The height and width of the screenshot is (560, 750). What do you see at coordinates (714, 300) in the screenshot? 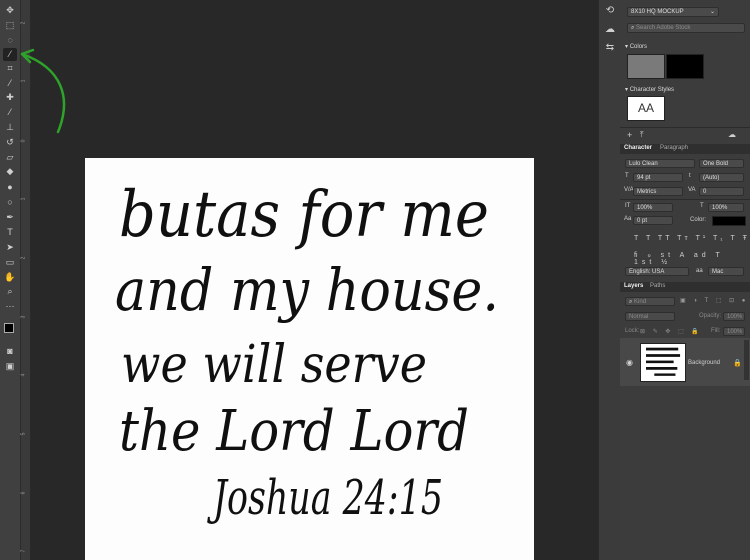
I see `layer-filter-icons: ▣ ◑ T ⬚ ⊡ ●` at bounding box center [714, 300].